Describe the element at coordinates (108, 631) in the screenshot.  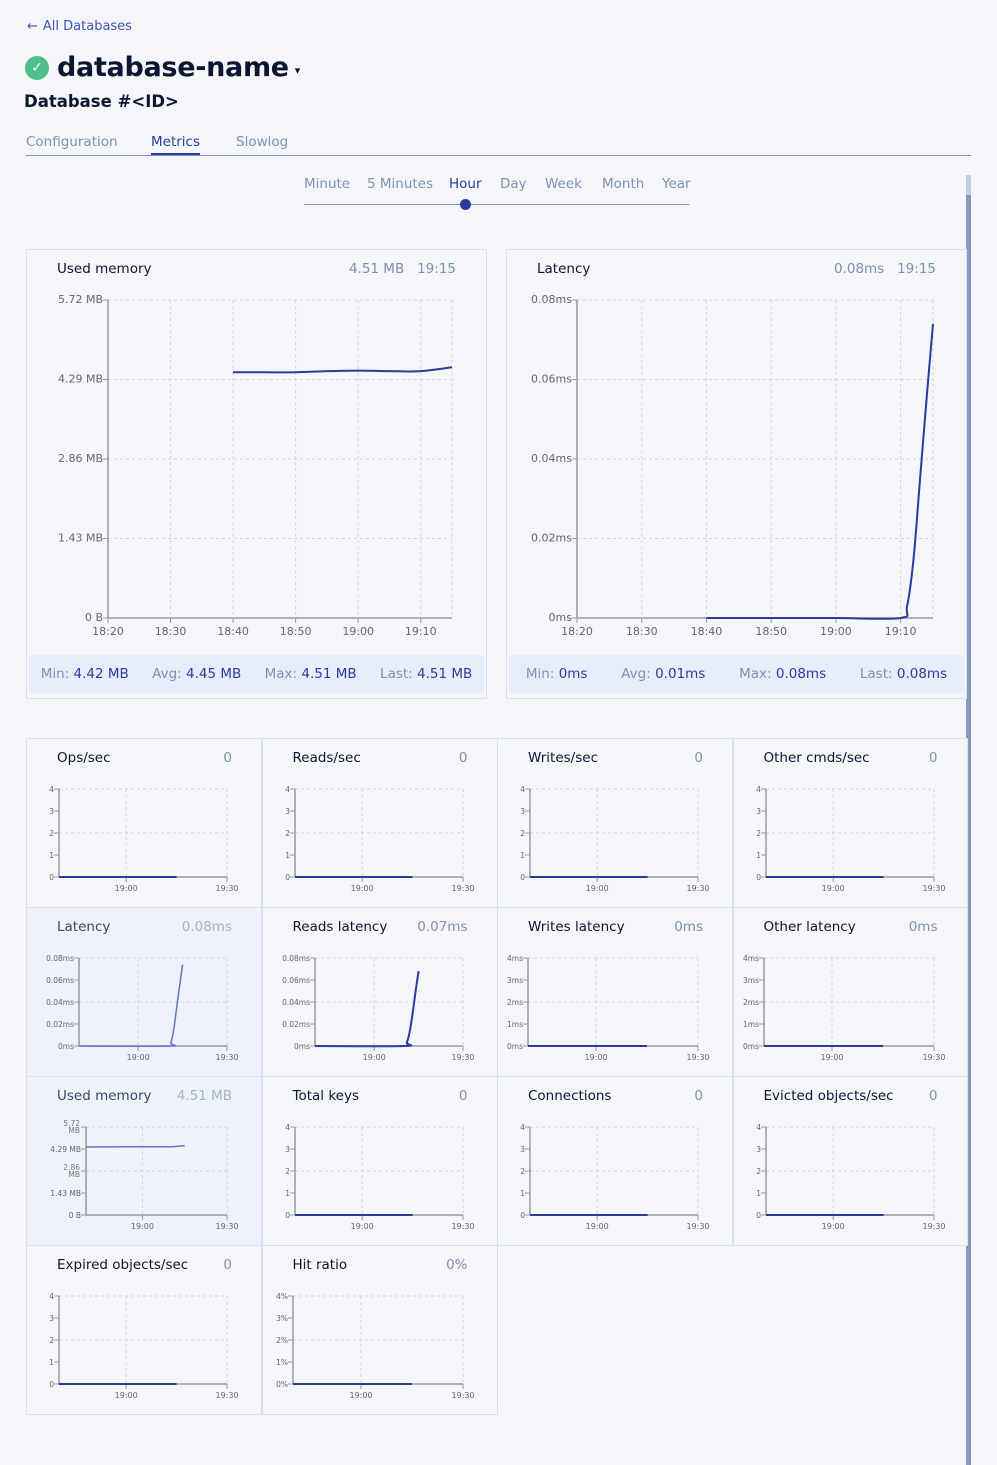
I see `x-tick-label: 18:20` at that location.